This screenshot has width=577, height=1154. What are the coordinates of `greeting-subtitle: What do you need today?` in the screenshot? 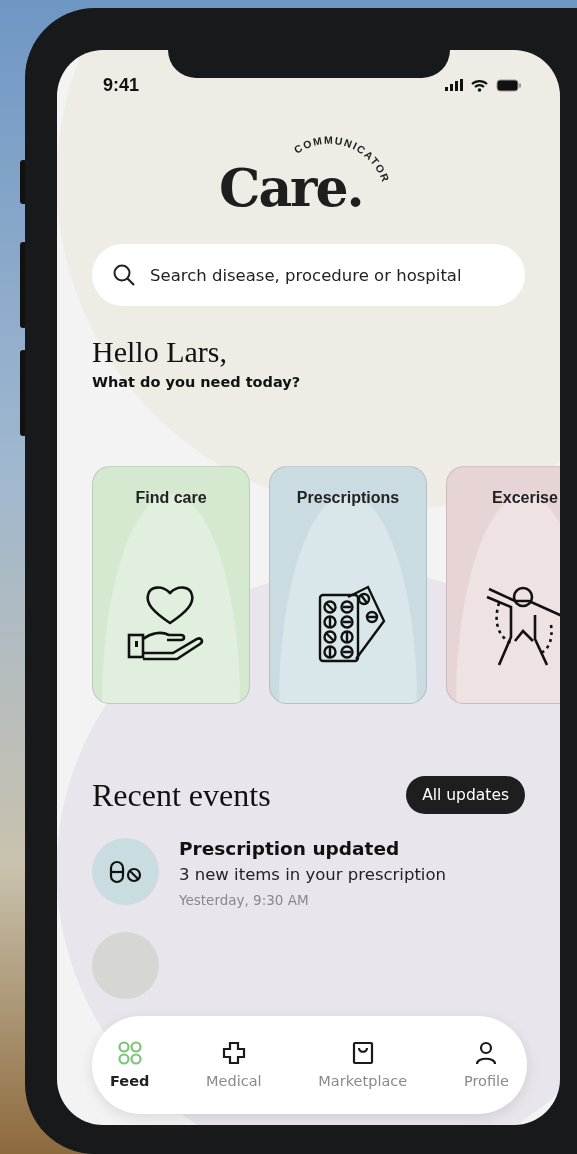 It's located at (197, 382).